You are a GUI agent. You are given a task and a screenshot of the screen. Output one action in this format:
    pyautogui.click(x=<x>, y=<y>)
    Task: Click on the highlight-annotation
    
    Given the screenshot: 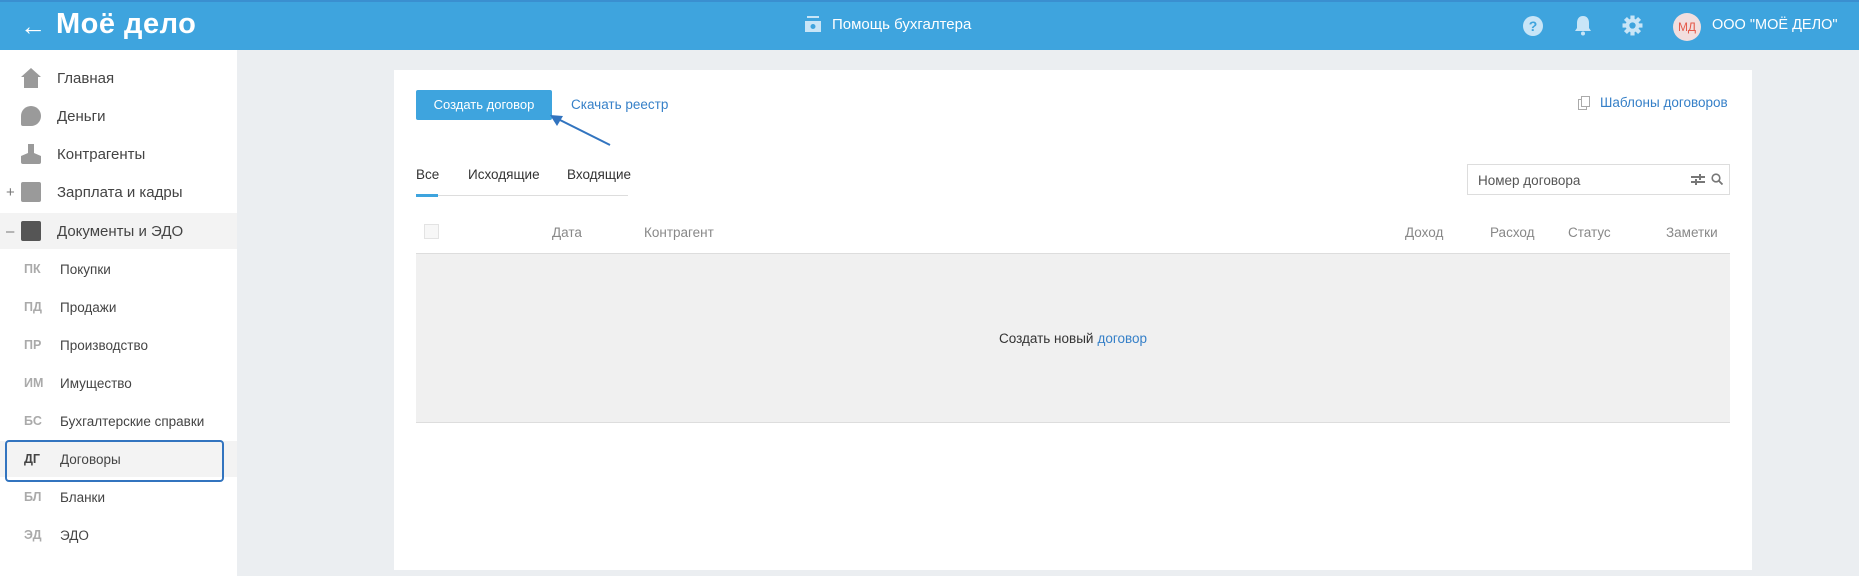 What is the action you would take?
    pyautogui.click(x=114, y=461)
    